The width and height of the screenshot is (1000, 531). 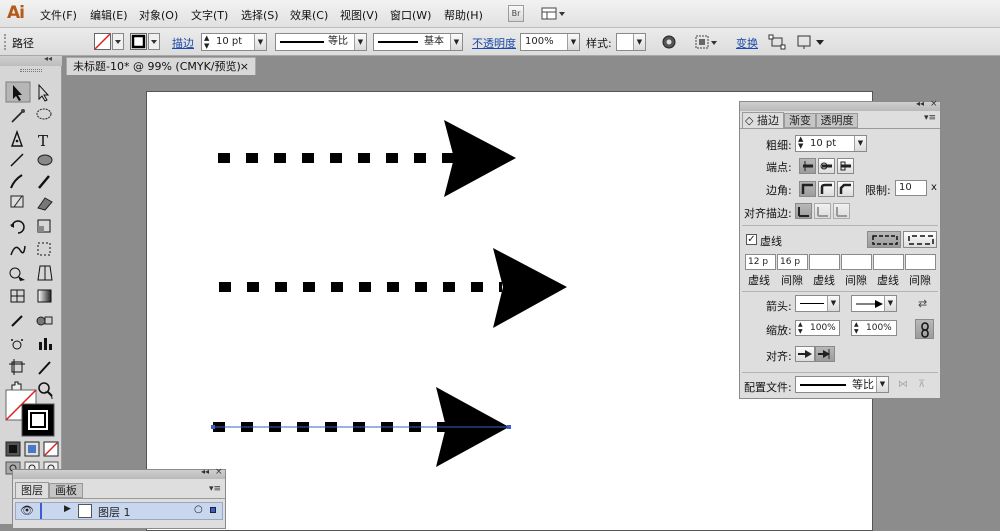 What do you see at coordinates (779, 167) in the screenshot?
I see `cap-label: 端点:` at bounding box center [779, 167].